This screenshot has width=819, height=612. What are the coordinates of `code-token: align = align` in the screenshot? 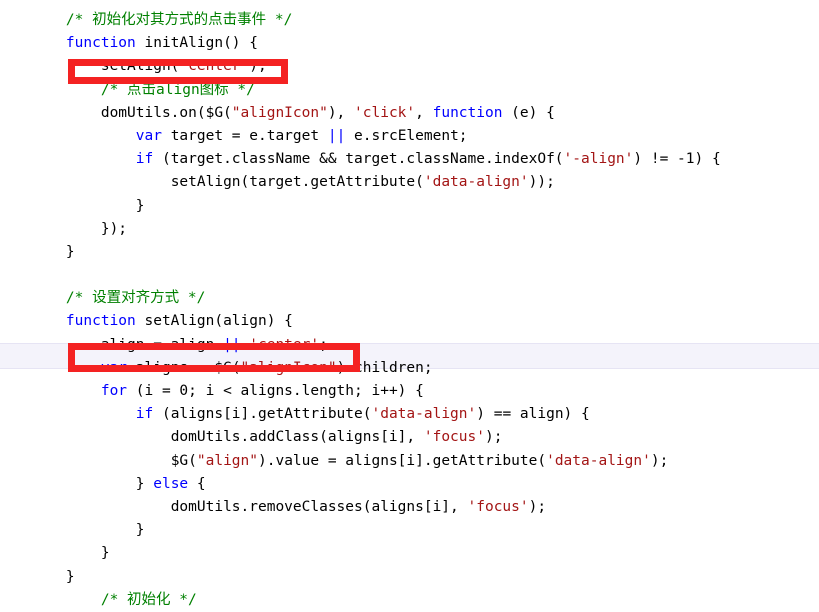 It's located at (162, 344).